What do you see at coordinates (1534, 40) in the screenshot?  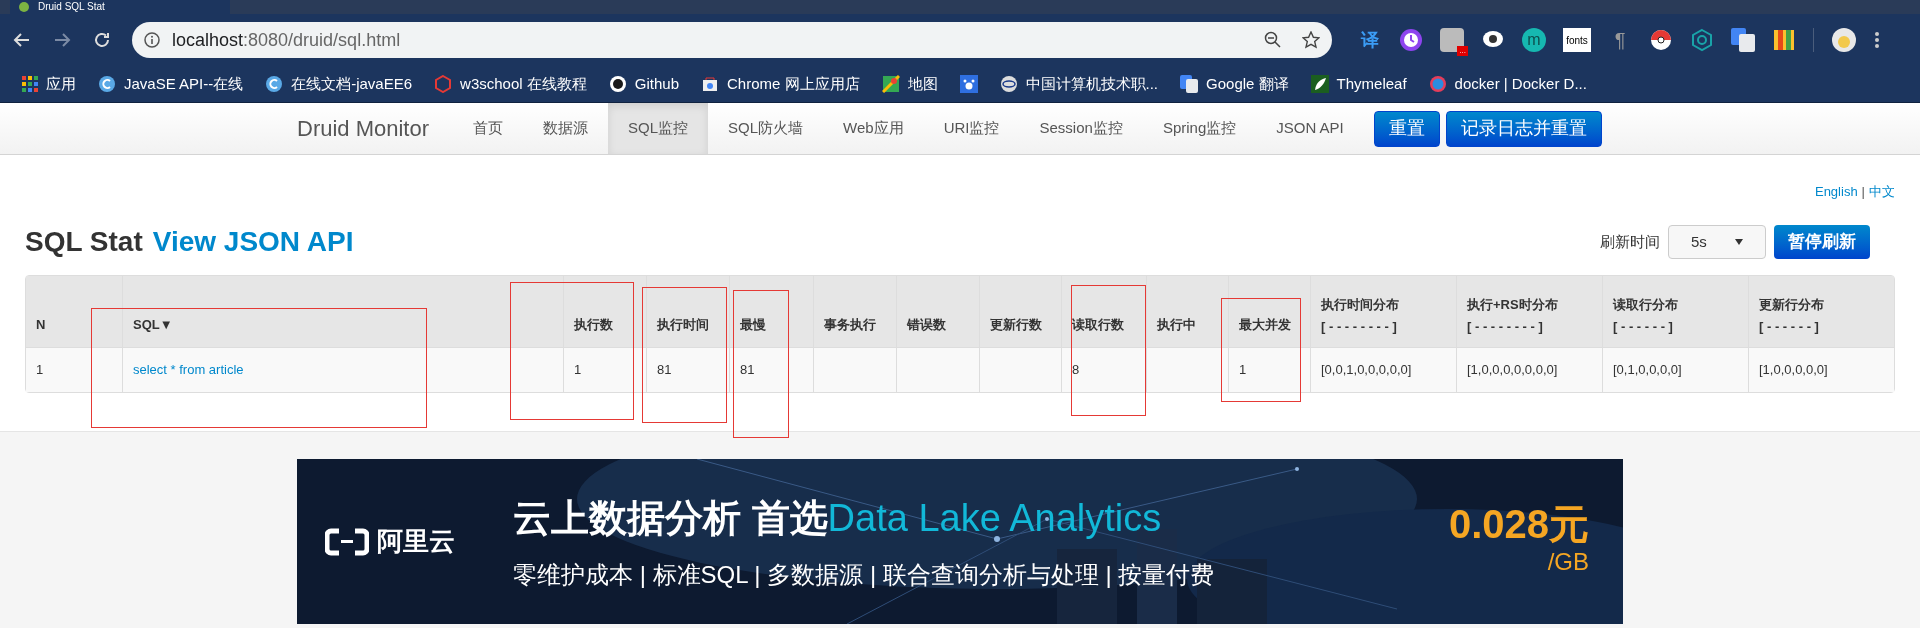 I see `extension-icon: m` at bounding box center [1534, 40].